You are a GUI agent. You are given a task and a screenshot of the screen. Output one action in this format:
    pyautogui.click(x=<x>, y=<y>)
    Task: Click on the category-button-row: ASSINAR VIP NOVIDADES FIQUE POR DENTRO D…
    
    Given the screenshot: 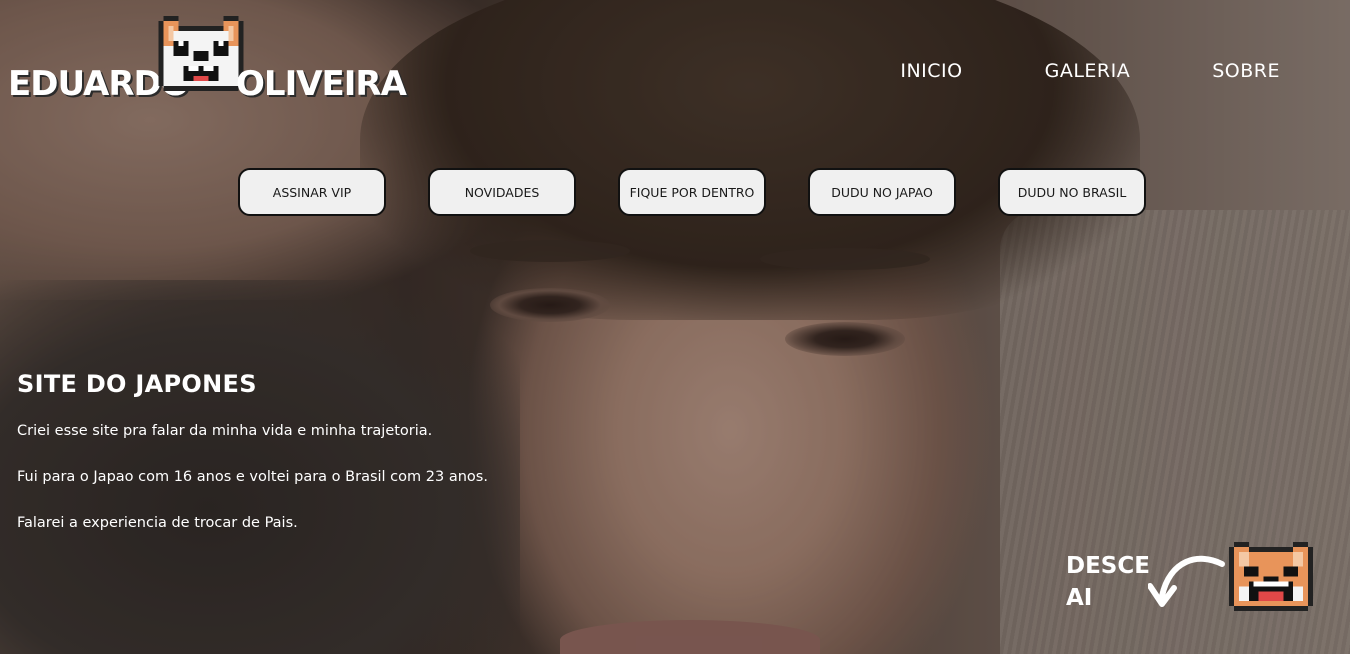 What is the action you would take?
    pyautogui.click(x=692, y=192)
    